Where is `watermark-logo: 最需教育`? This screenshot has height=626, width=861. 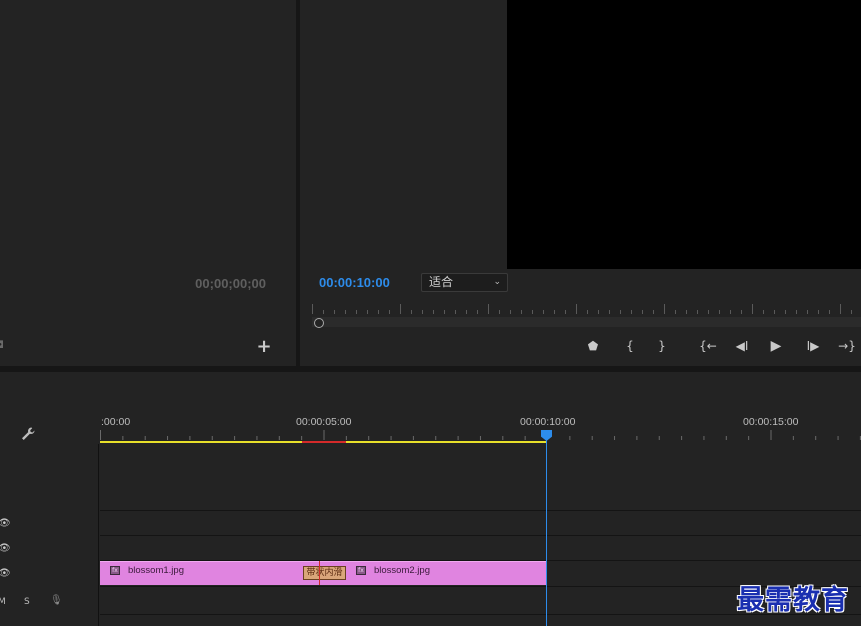
watermark-logo: 最需教育 is located at coordinates (793, 600).